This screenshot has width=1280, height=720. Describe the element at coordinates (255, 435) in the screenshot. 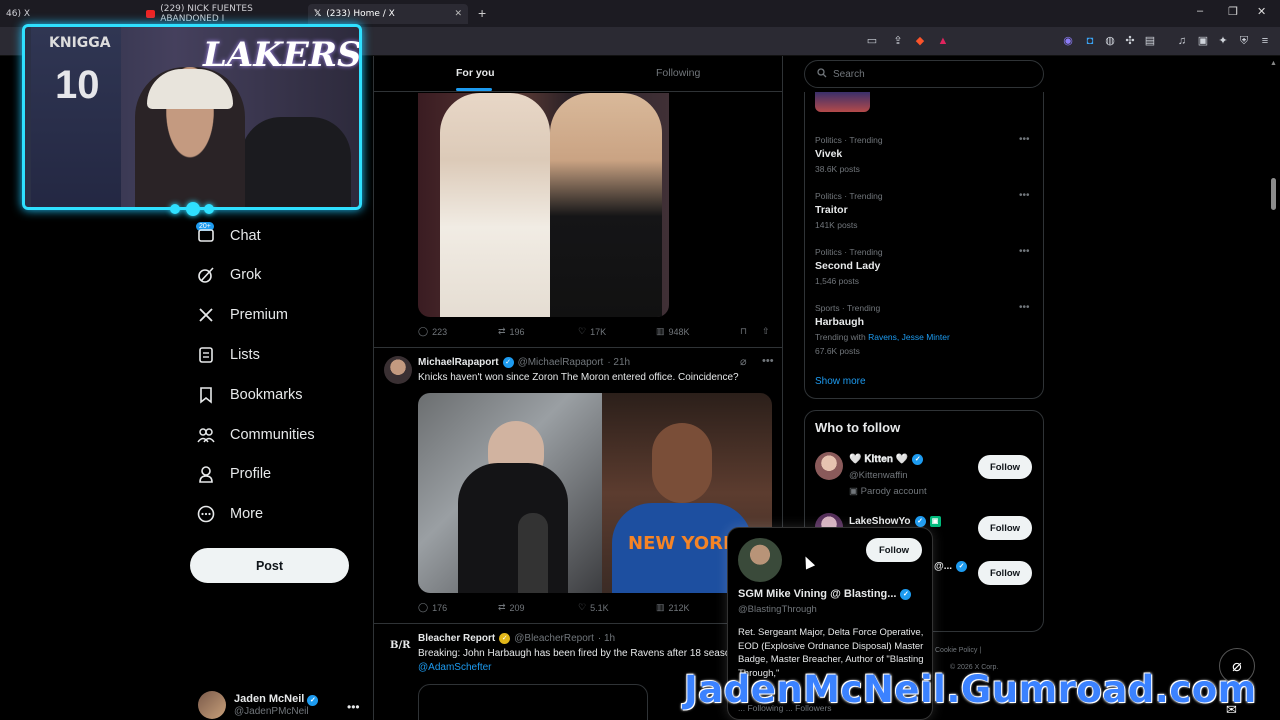

I see `nav-communities: Communities` at that location.